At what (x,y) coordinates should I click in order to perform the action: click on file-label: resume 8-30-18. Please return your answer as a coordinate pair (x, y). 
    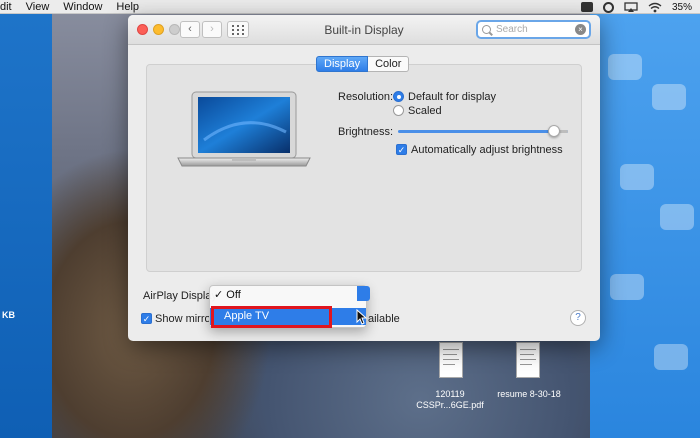
    Looking at the image, I should click on (529, 394).